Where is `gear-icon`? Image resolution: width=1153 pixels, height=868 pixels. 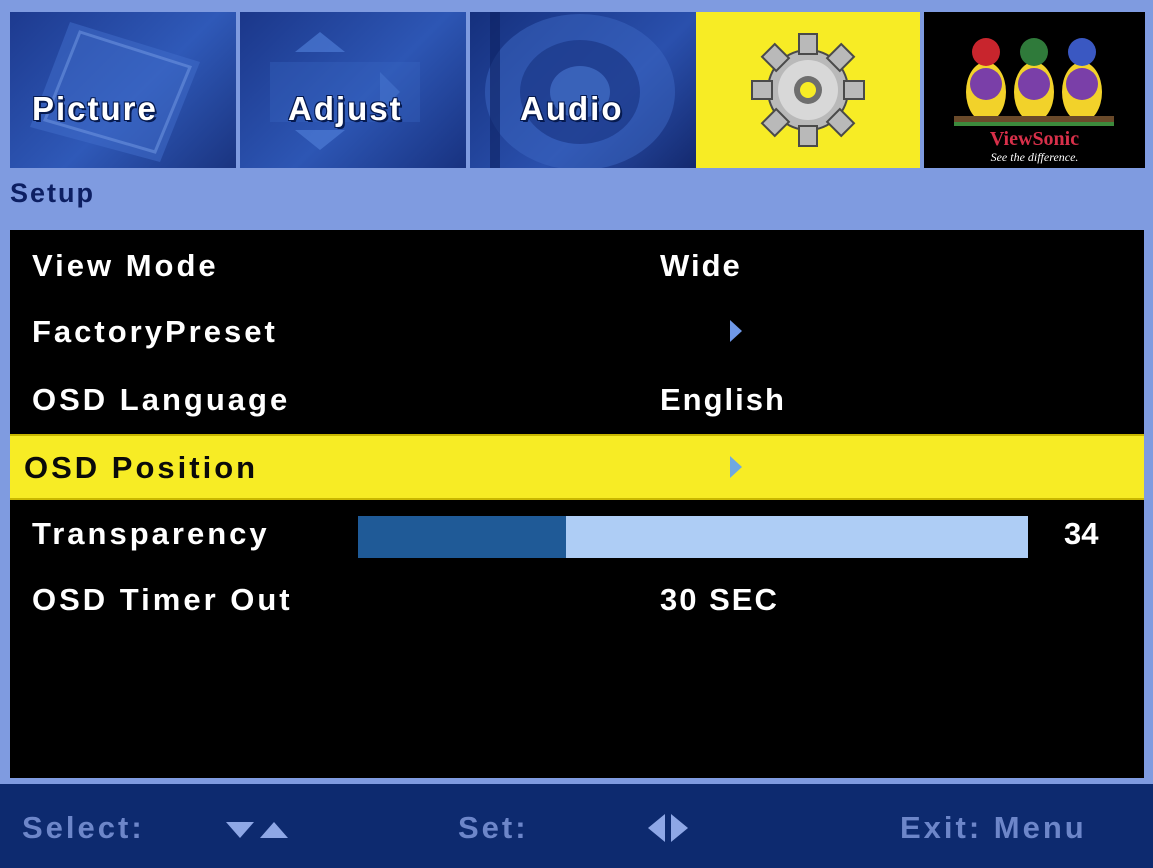 gear-icon is located at coordinates (808, 90).